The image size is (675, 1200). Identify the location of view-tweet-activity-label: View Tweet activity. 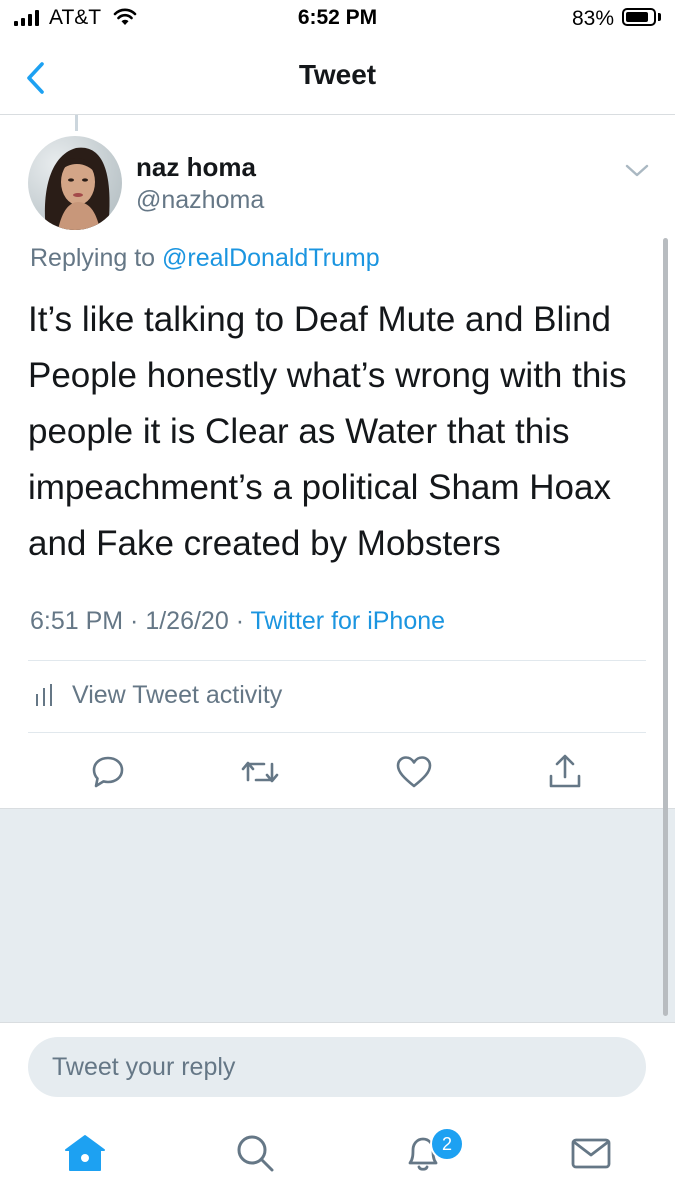
(177, 694).